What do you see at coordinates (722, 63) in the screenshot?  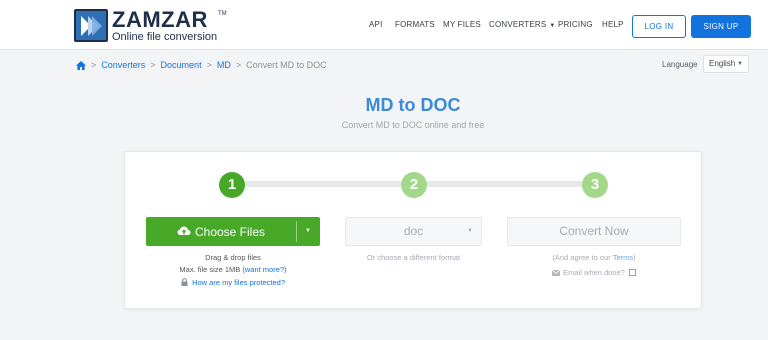 I see `language-selected-value: English` at bounding box center [722, 63].